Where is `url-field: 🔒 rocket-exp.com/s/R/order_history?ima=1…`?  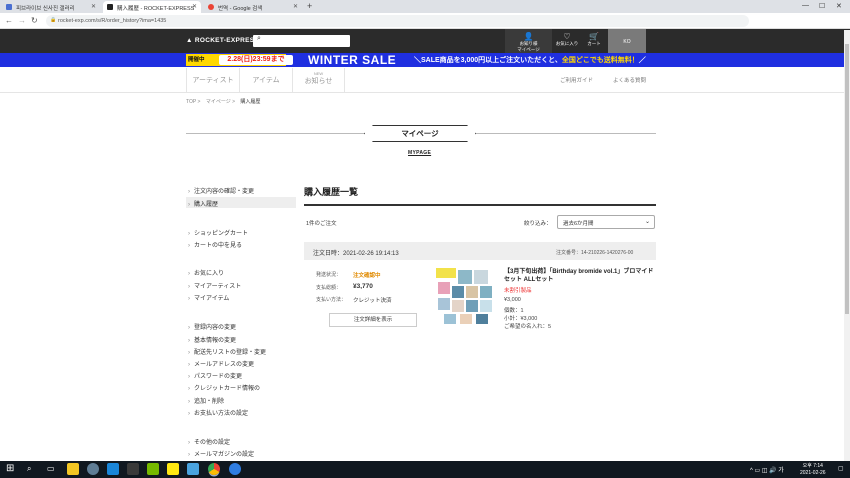 url-field: 🔒 rocket-exp.com/s/R/order_history?ima=1… is located at coordinates (397, 21).